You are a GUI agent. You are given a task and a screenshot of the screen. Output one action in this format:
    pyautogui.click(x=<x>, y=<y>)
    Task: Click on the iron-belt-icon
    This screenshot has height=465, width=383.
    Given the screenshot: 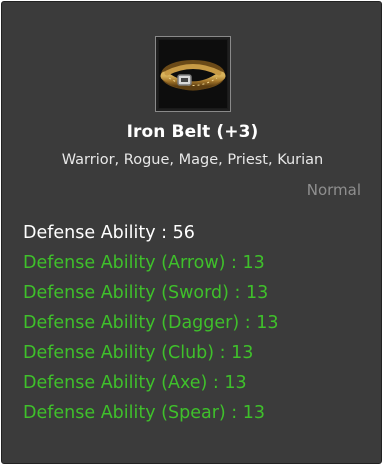 What is the action you would take?
    pyautogui.click(x=193, y=74)
    